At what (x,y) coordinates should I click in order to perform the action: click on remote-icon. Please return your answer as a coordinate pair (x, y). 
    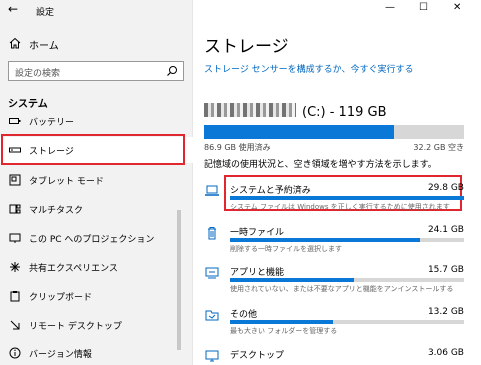
    Looking at the image, I should click on (15, 325).